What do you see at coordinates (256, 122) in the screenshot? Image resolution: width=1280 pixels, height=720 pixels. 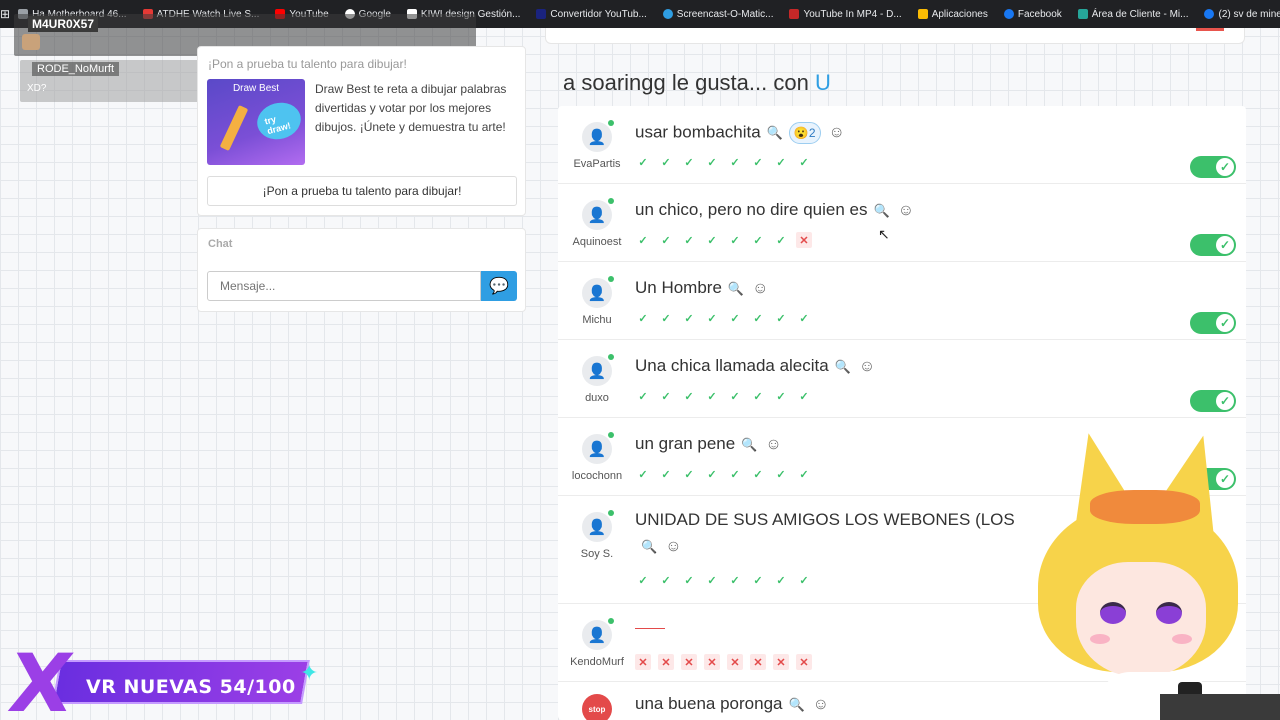 I see `promo-image: Draw Best try draw!` at bounding box center [256, 122].